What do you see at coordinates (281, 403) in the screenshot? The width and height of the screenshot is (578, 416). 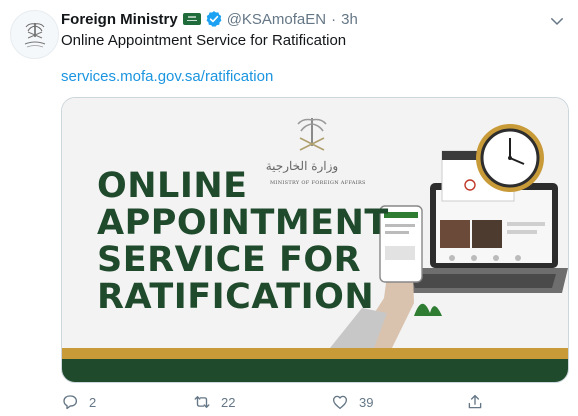 I see `tweet-actions: 2 22 39` at bounding box center [281, 403].